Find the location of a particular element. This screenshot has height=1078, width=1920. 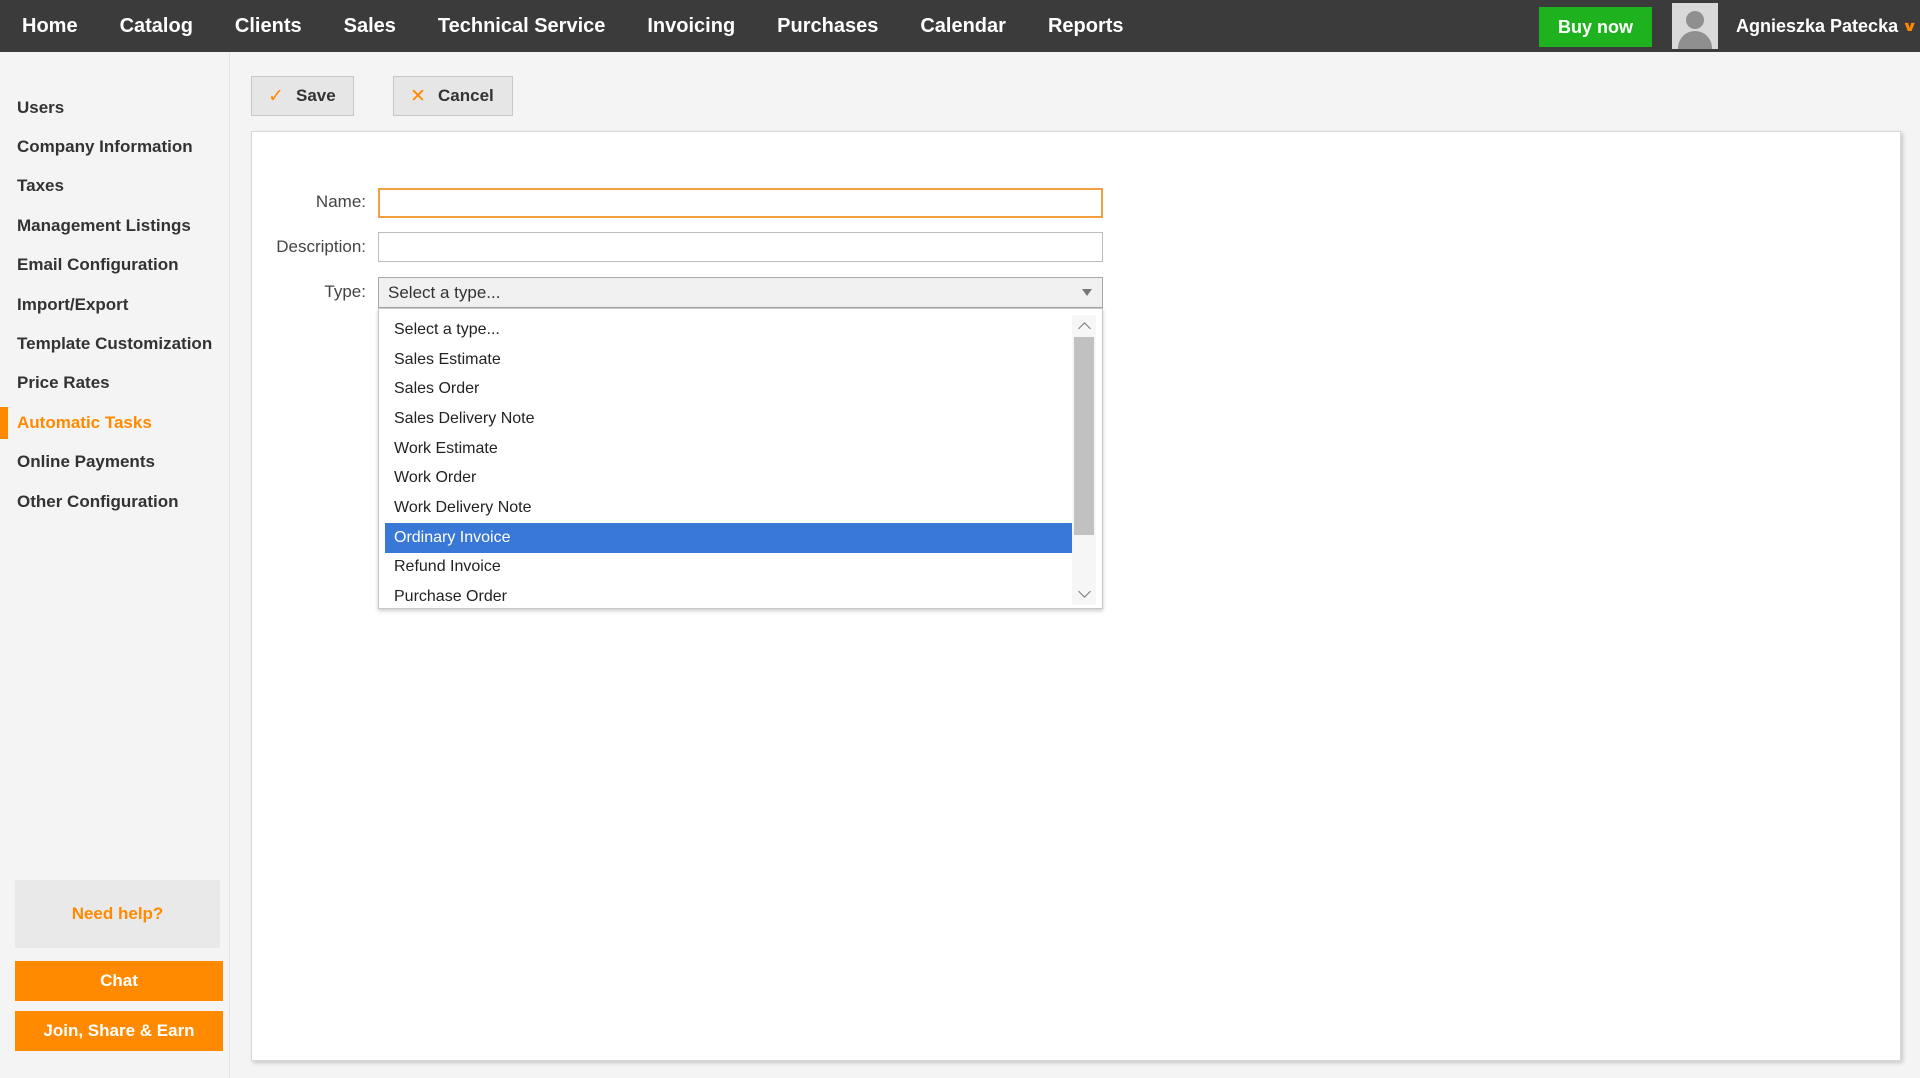

user-menu: Agnieszka Patecka ∨ is located at coordinates (1827, 26).